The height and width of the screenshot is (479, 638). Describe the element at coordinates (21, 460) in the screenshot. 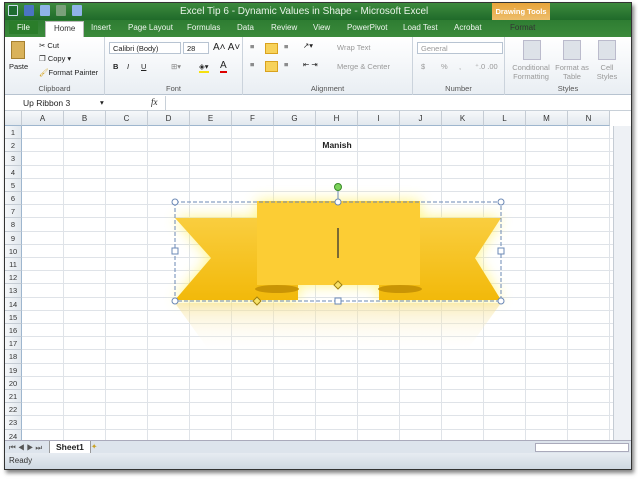

I see `status-text: Ready` at that location.